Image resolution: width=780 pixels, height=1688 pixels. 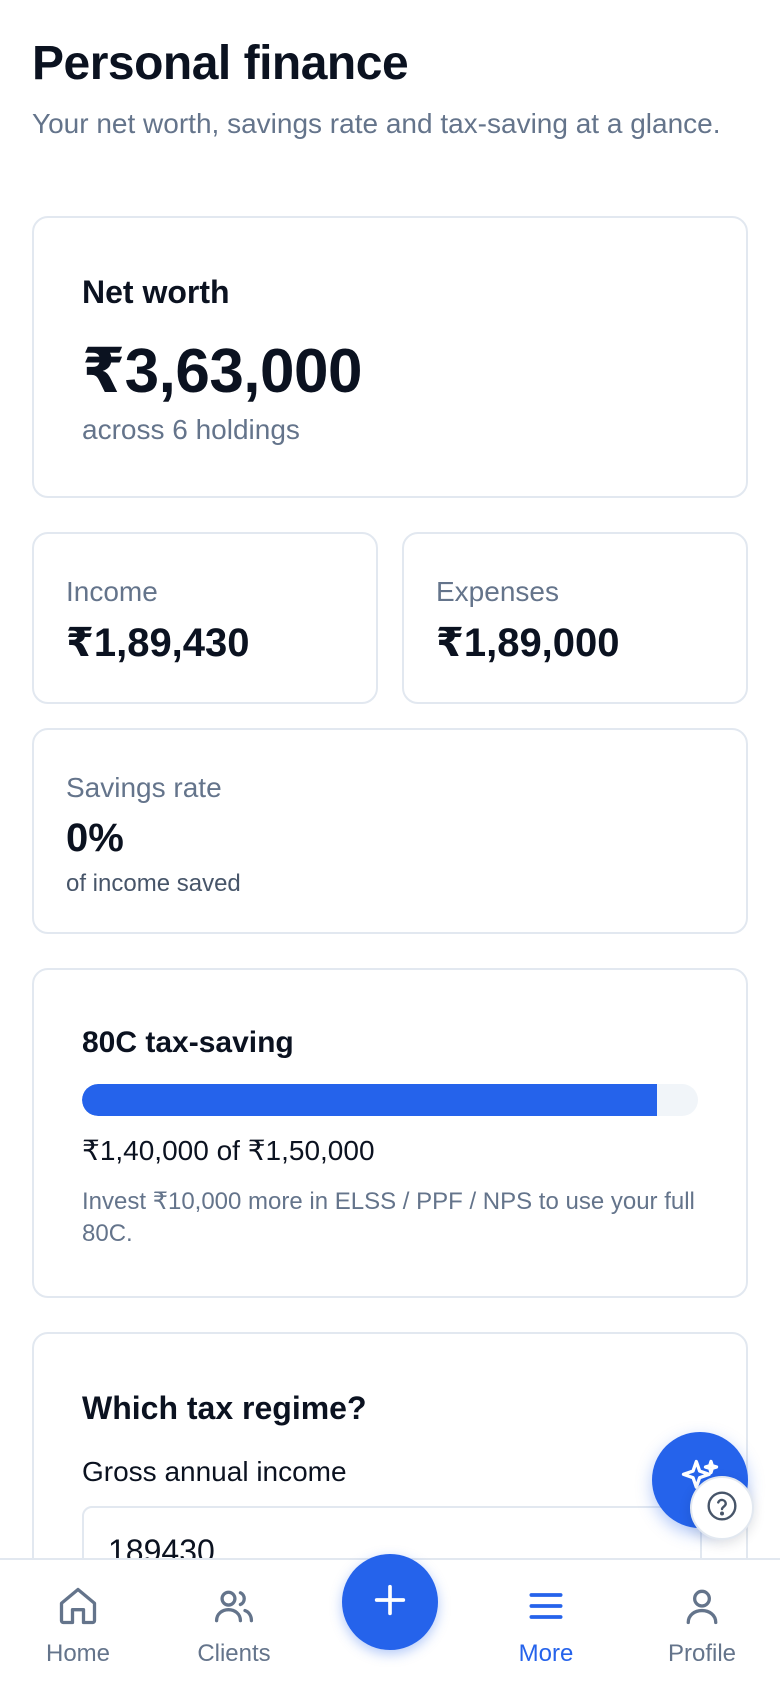 What do you see at coordinates (95, 838) in the screenshot?
I see `savings-rate-value: 0%` at bounding box center [95, 838].